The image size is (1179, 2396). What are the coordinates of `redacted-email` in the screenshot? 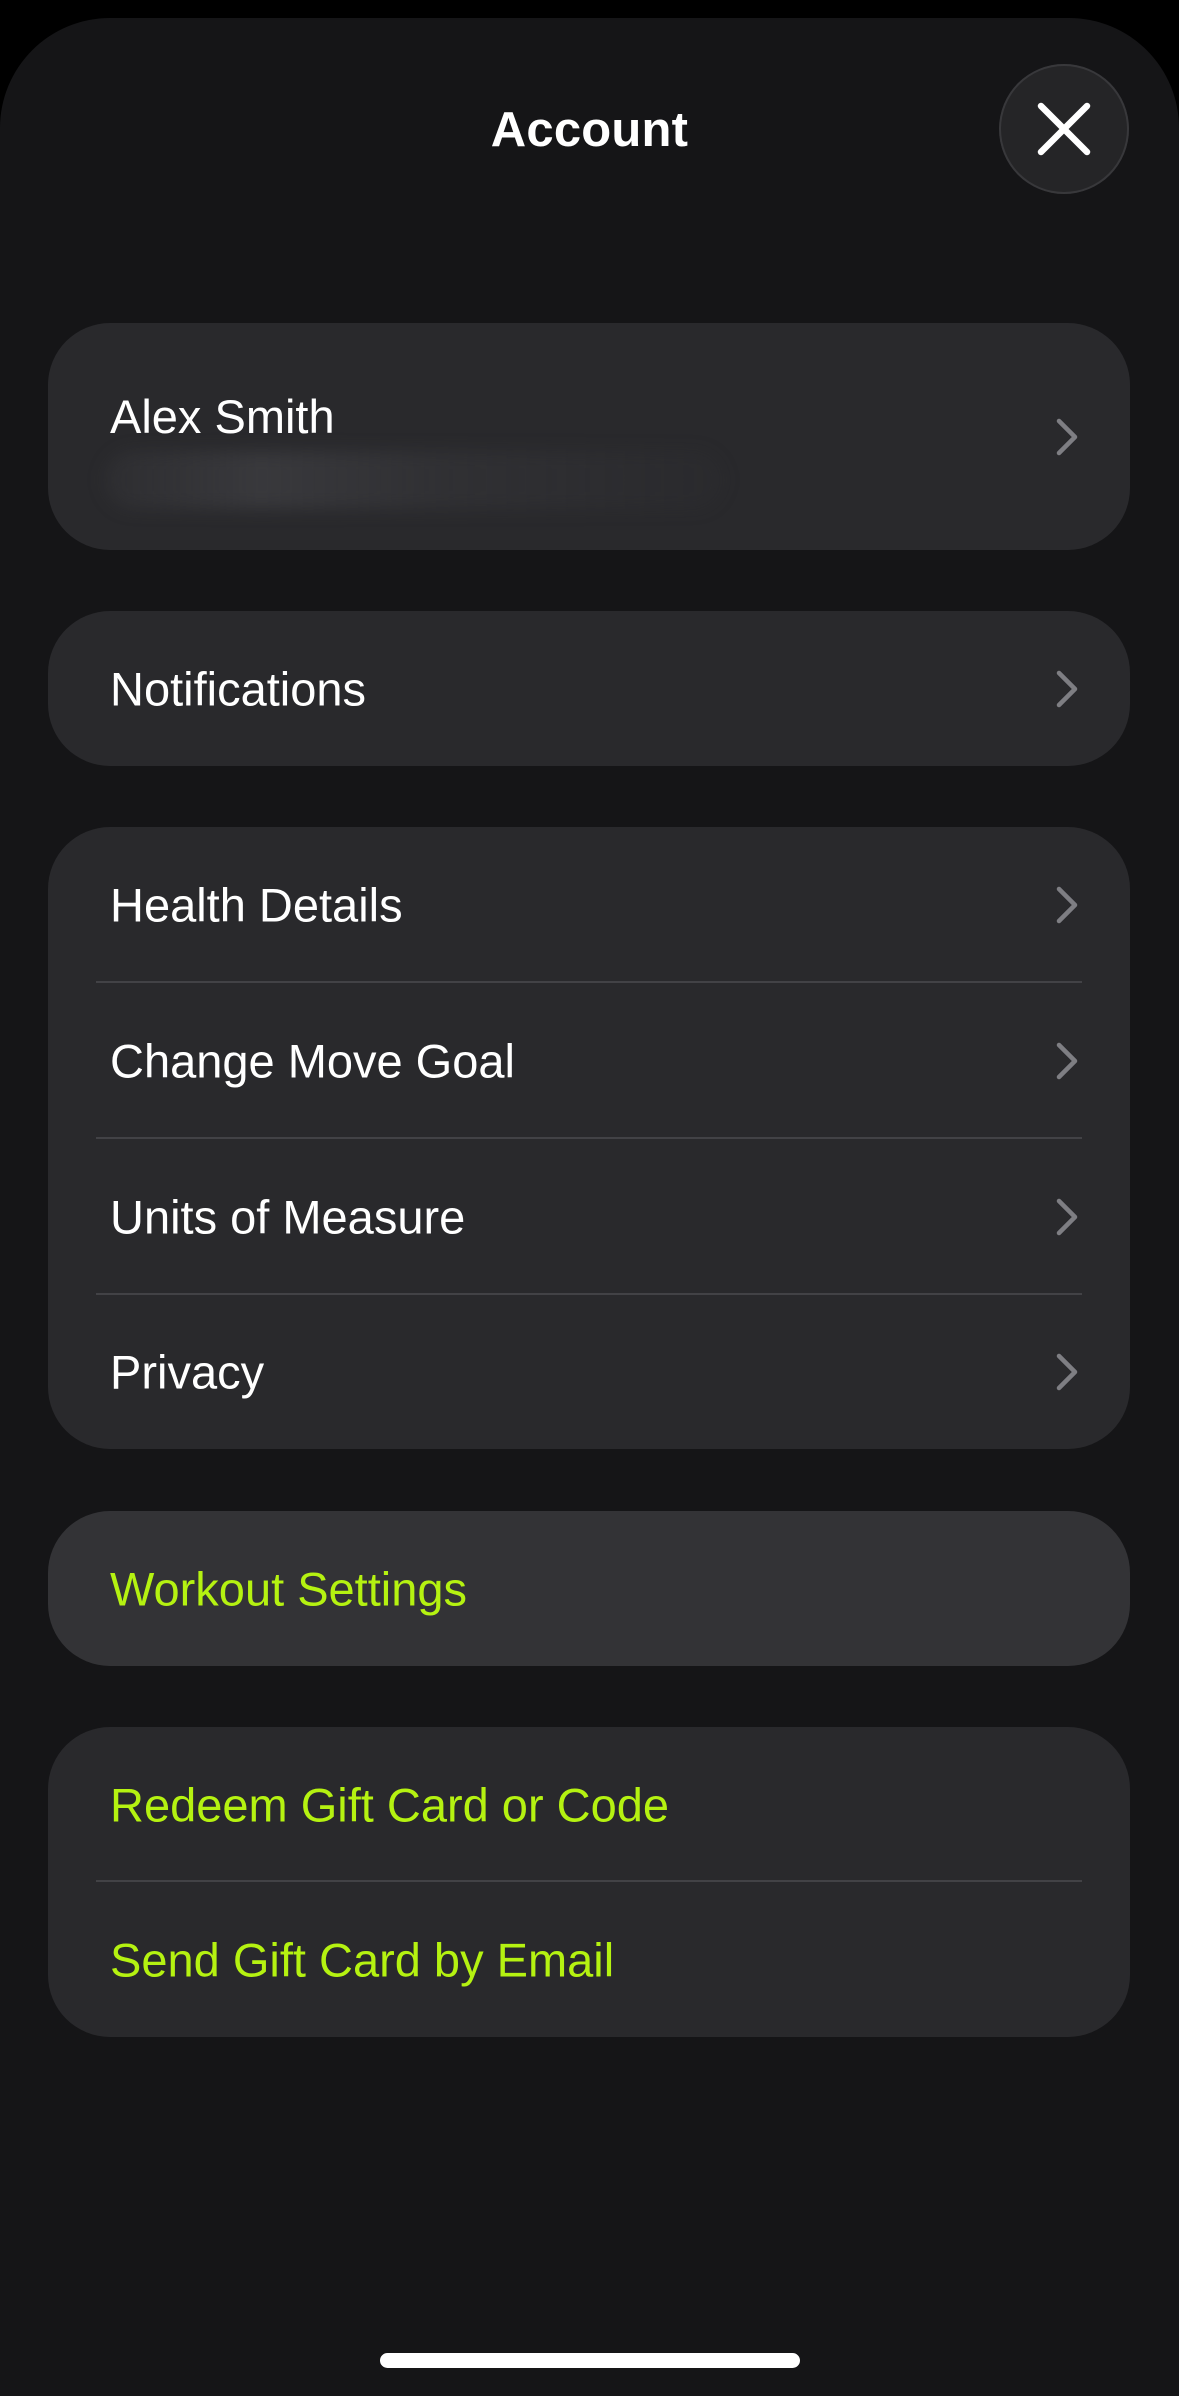 It's located at (414, 480).